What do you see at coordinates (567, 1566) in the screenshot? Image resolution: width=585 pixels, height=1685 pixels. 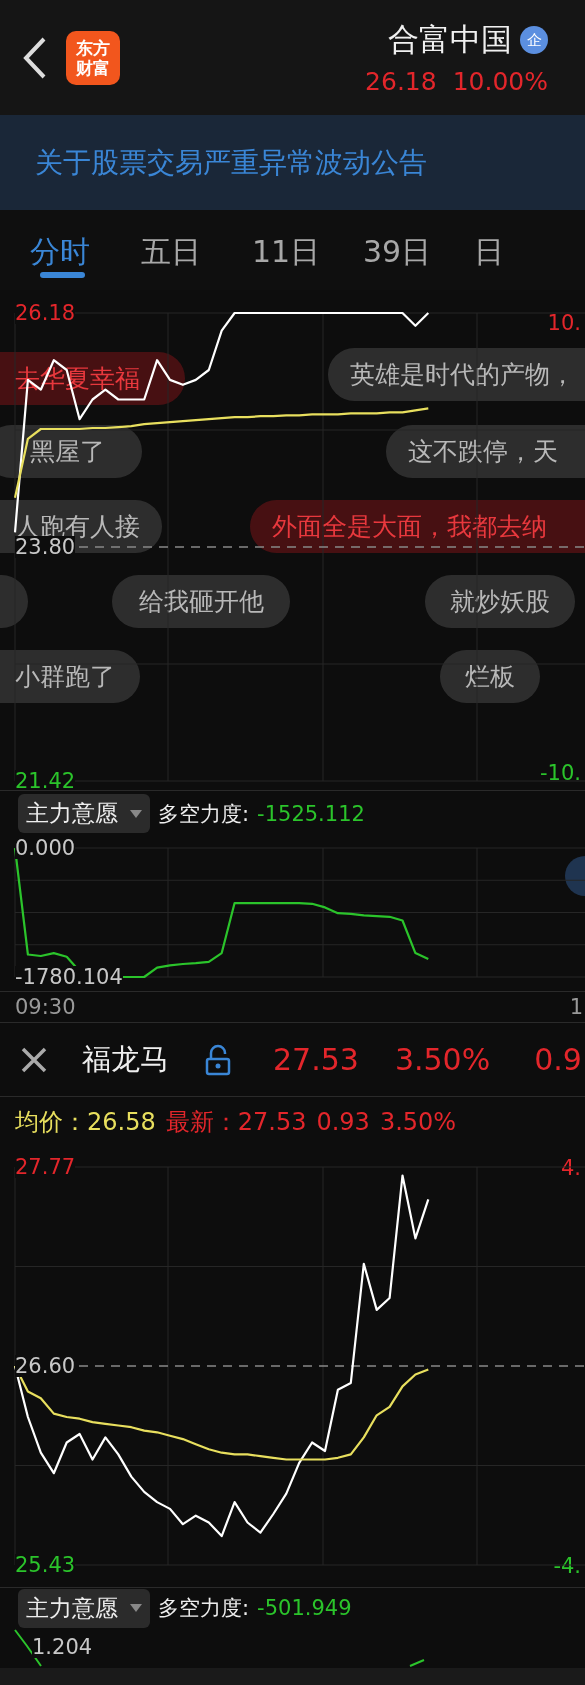 I see `axis-label: -4.` at bounding box center [567, 1566].